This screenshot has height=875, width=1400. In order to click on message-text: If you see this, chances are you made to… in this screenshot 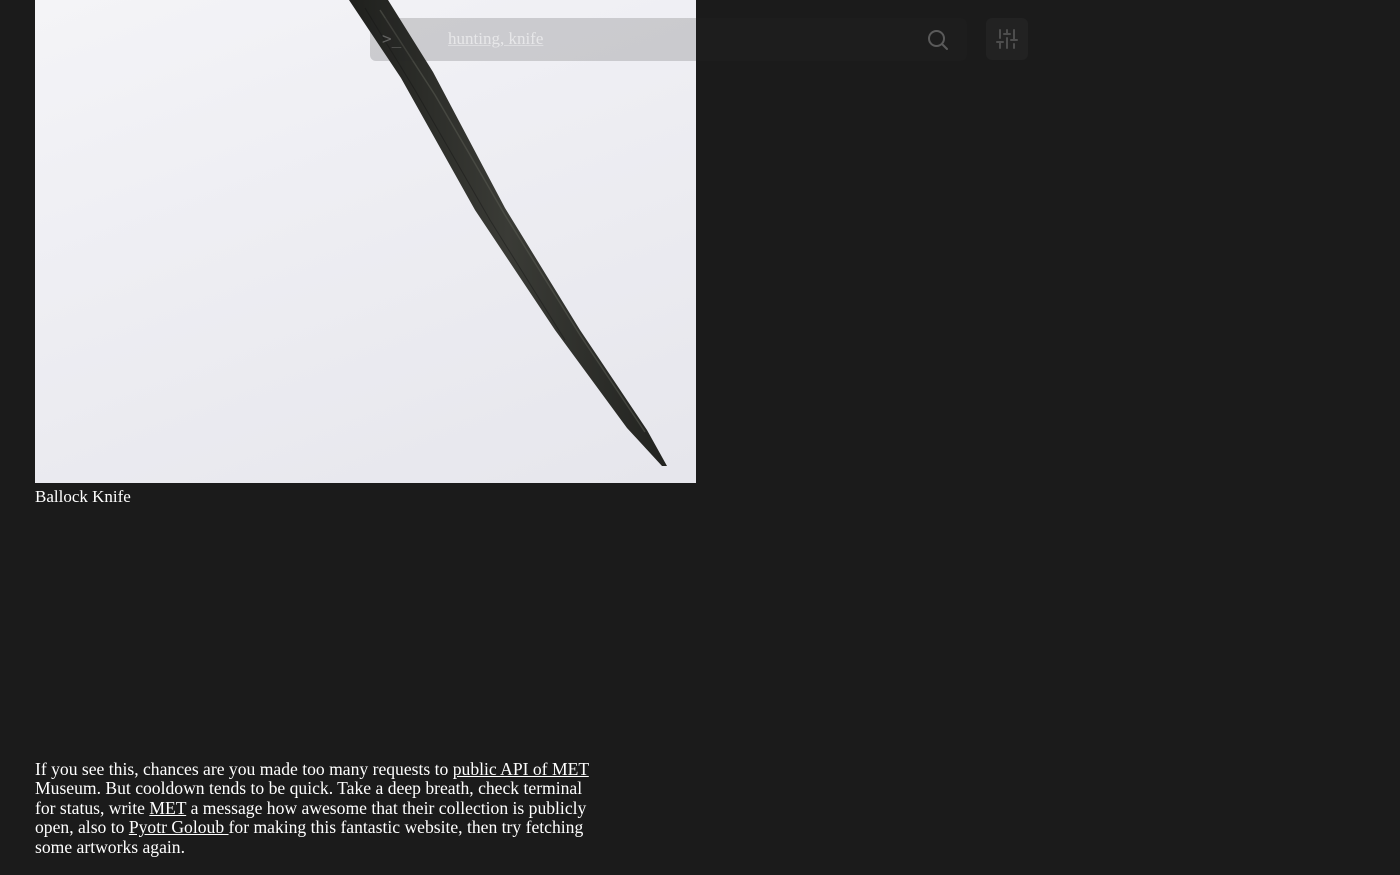, I will do `click(244, 768)`.